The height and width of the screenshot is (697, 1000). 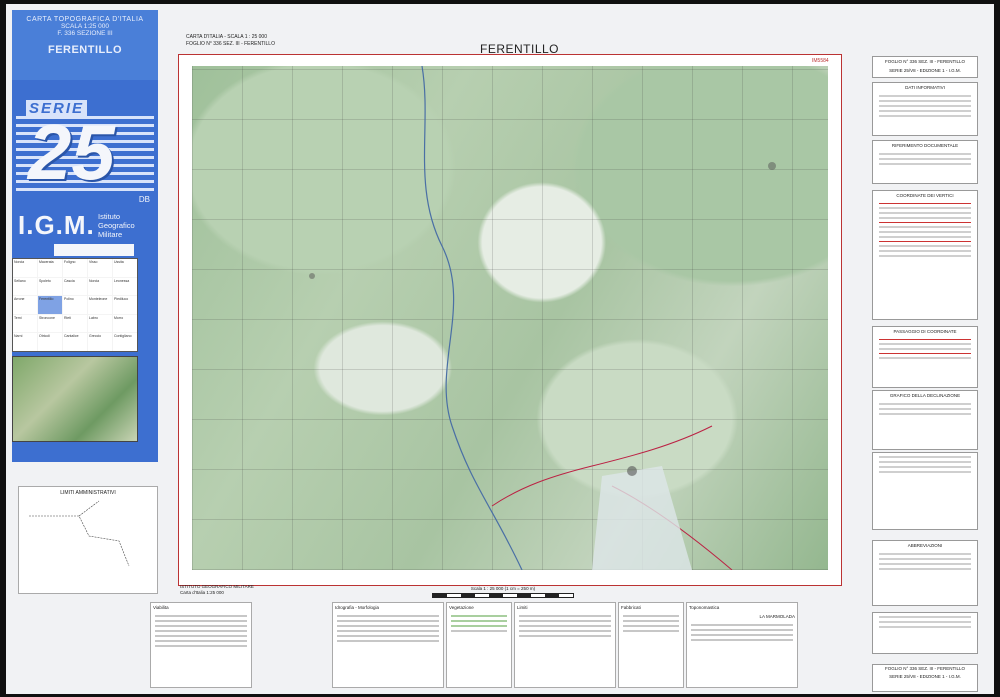 I want to click on institute-subtitle: Carta d'Italia 1:25 000, so click(x=202, y=592).